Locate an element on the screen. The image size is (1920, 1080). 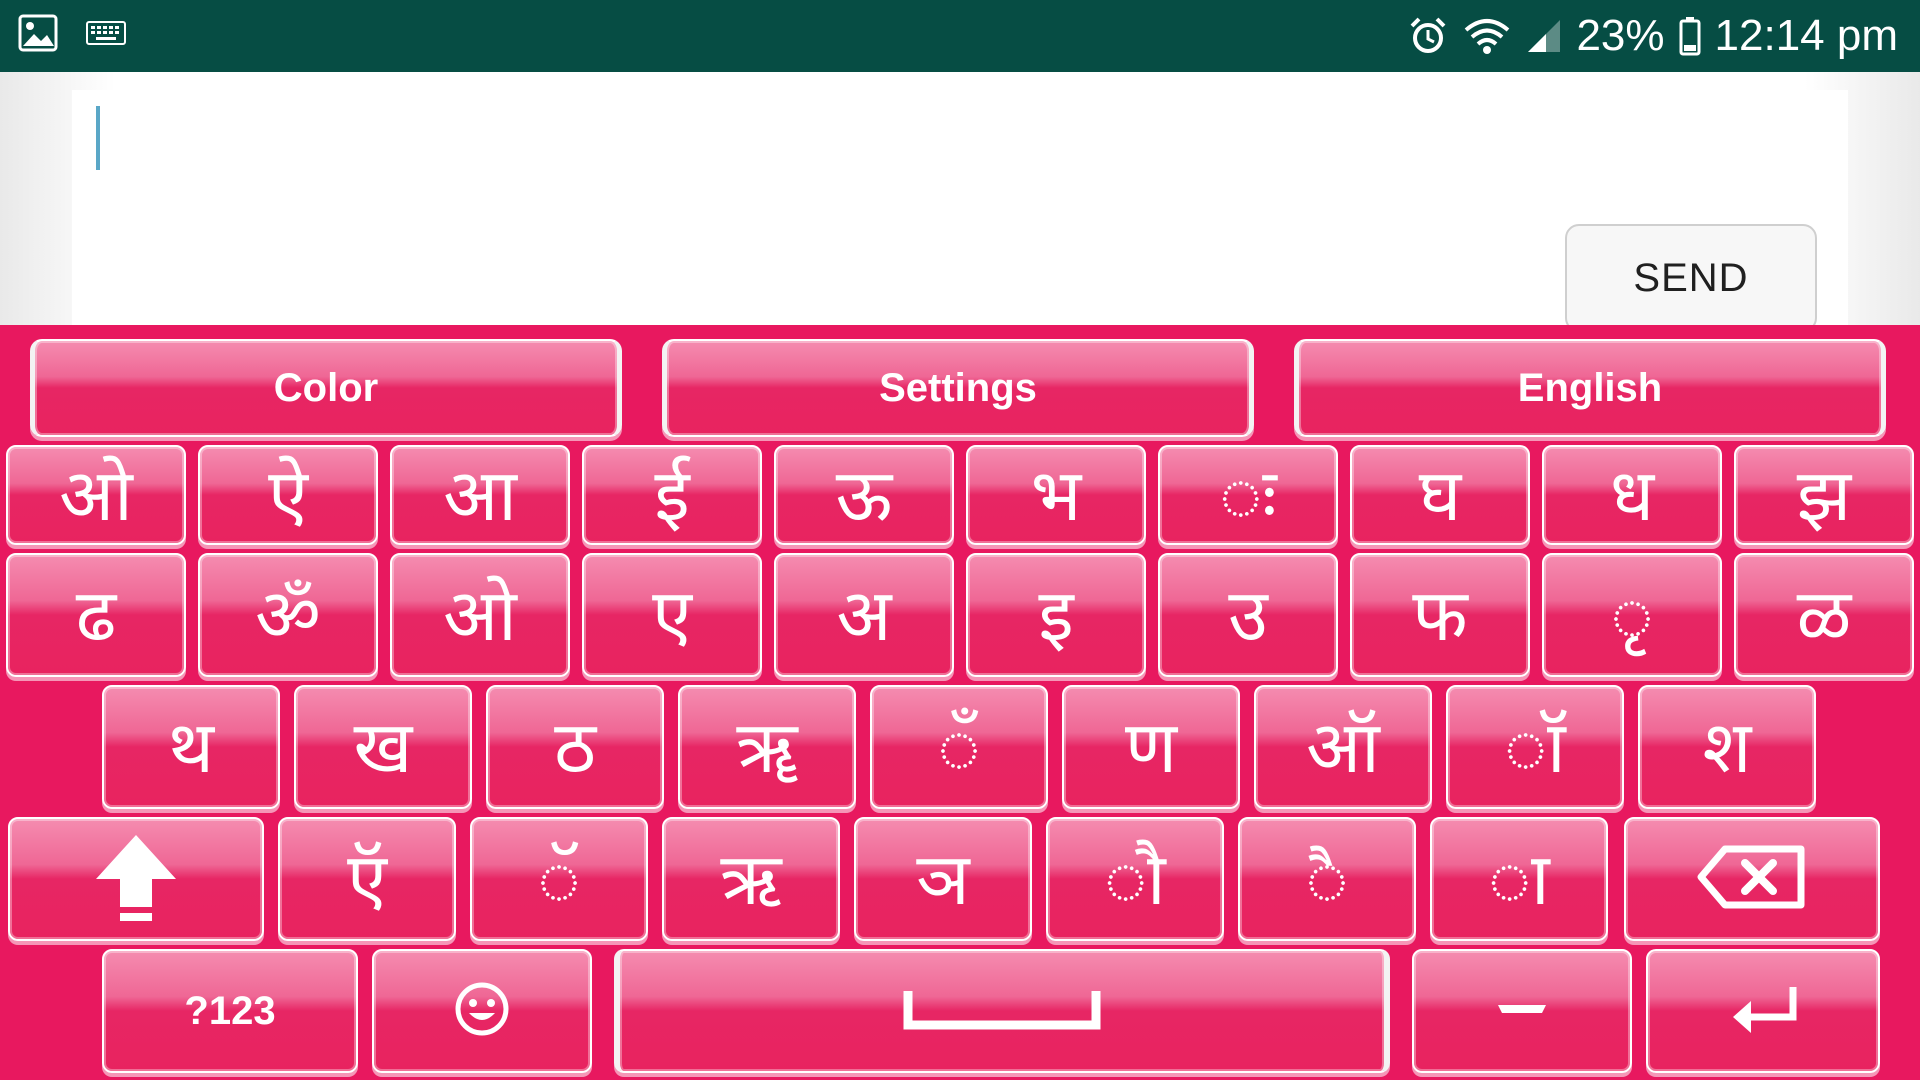
key-label: ठ is located at coordinates (575, 747).